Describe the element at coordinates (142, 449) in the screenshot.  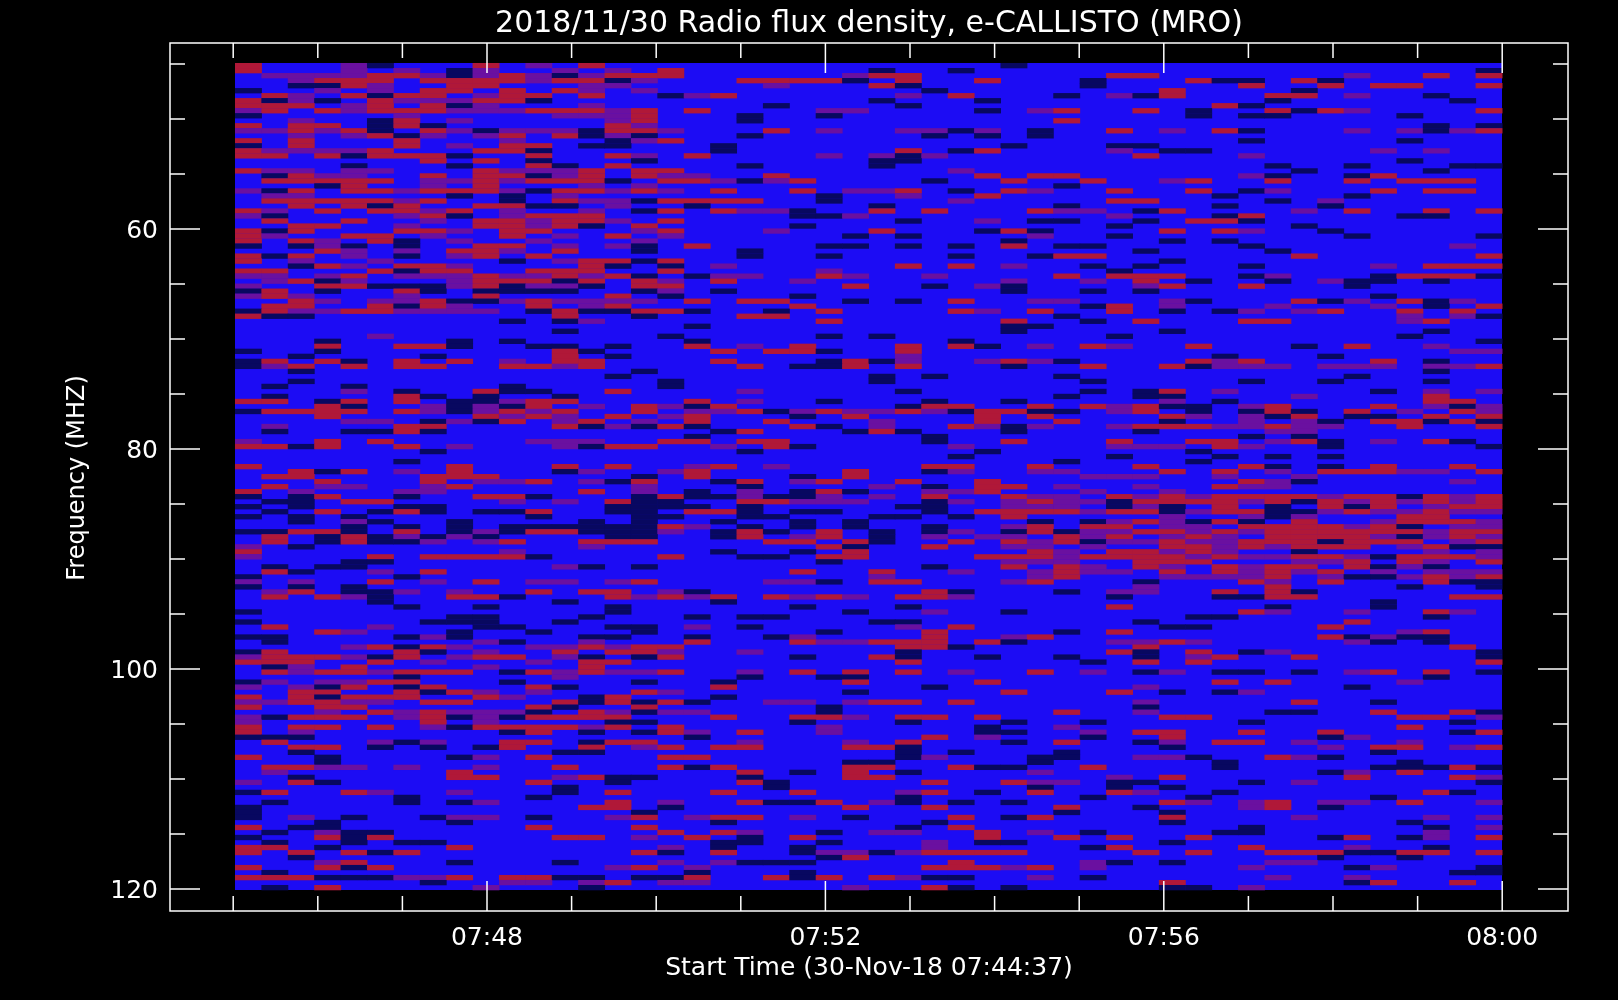
I see `y-tick-label: 80` at that location.